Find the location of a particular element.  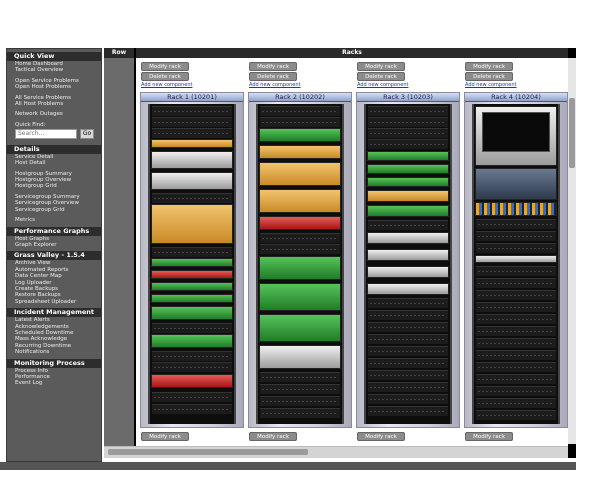

section-header-grass-valley: Grass Valley - 1.5.4 is located at coordinates (54, 256).